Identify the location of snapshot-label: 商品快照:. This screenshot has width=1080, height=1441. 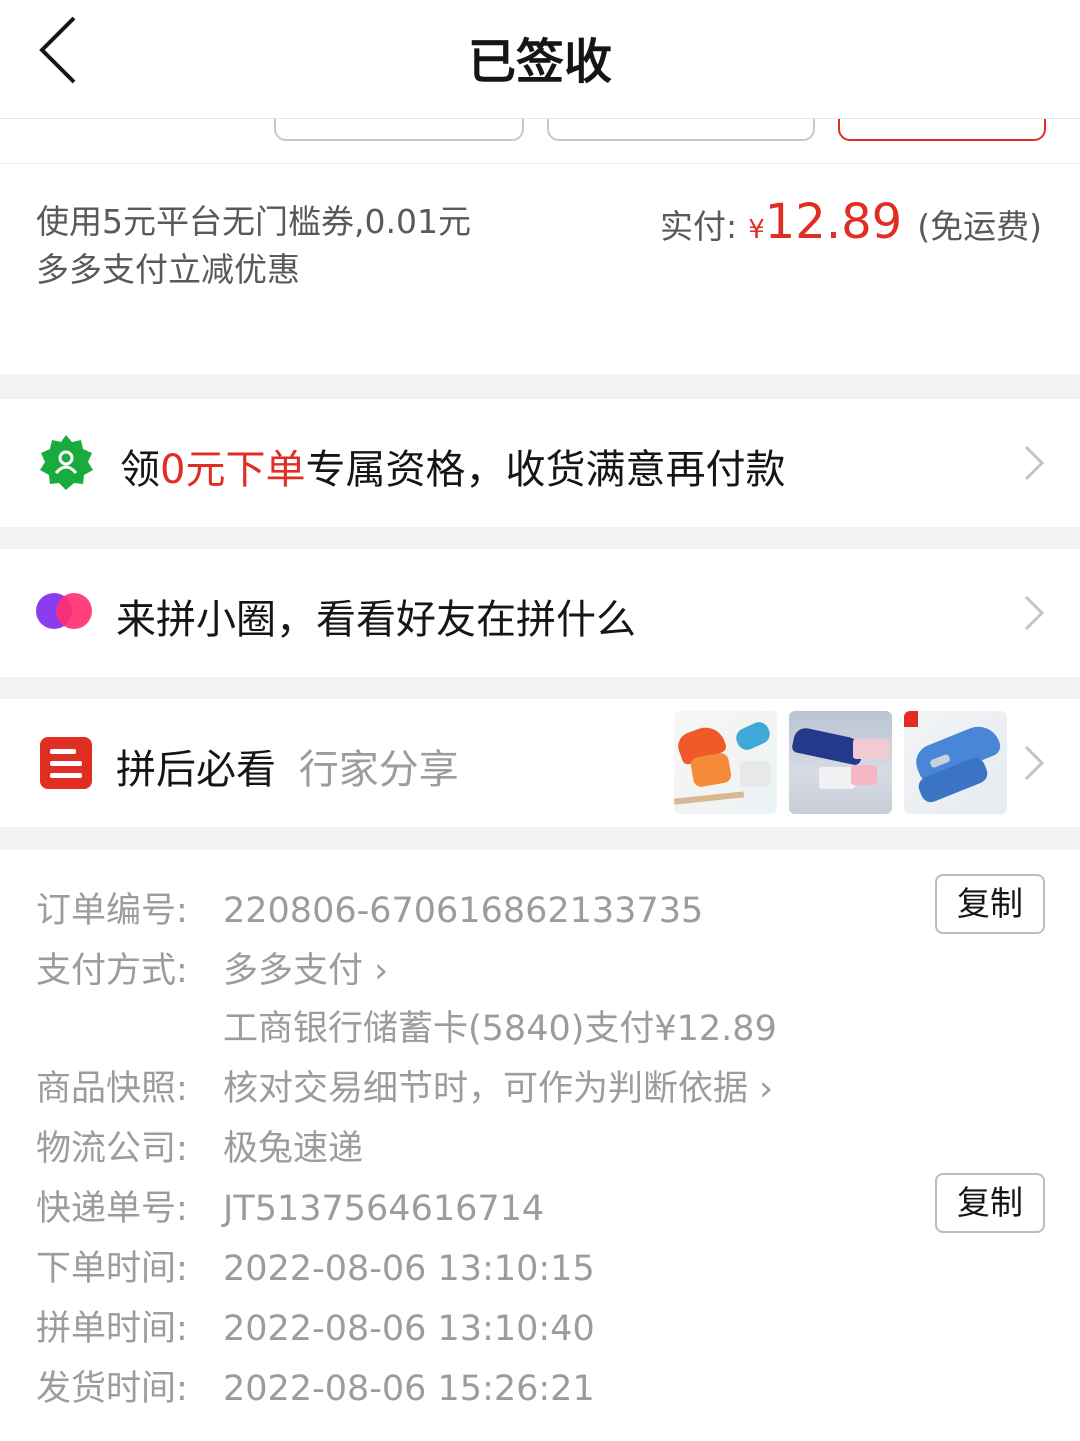
(112, 1089).